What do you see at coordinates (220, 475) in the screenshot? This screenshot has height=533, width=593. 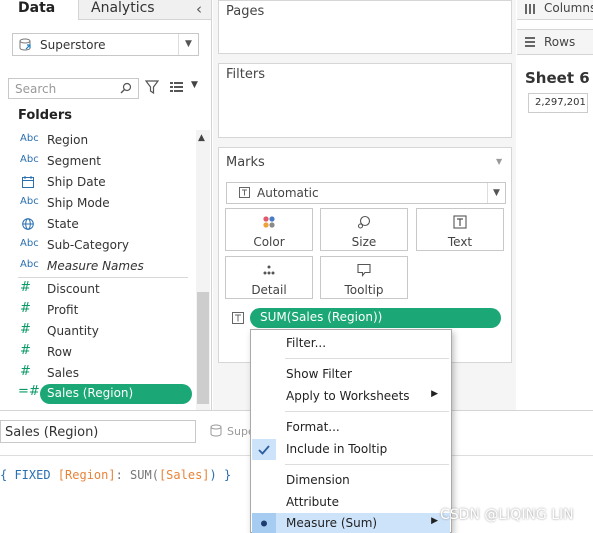 I see `code-close: ) }` at bounding box center [220, 475].